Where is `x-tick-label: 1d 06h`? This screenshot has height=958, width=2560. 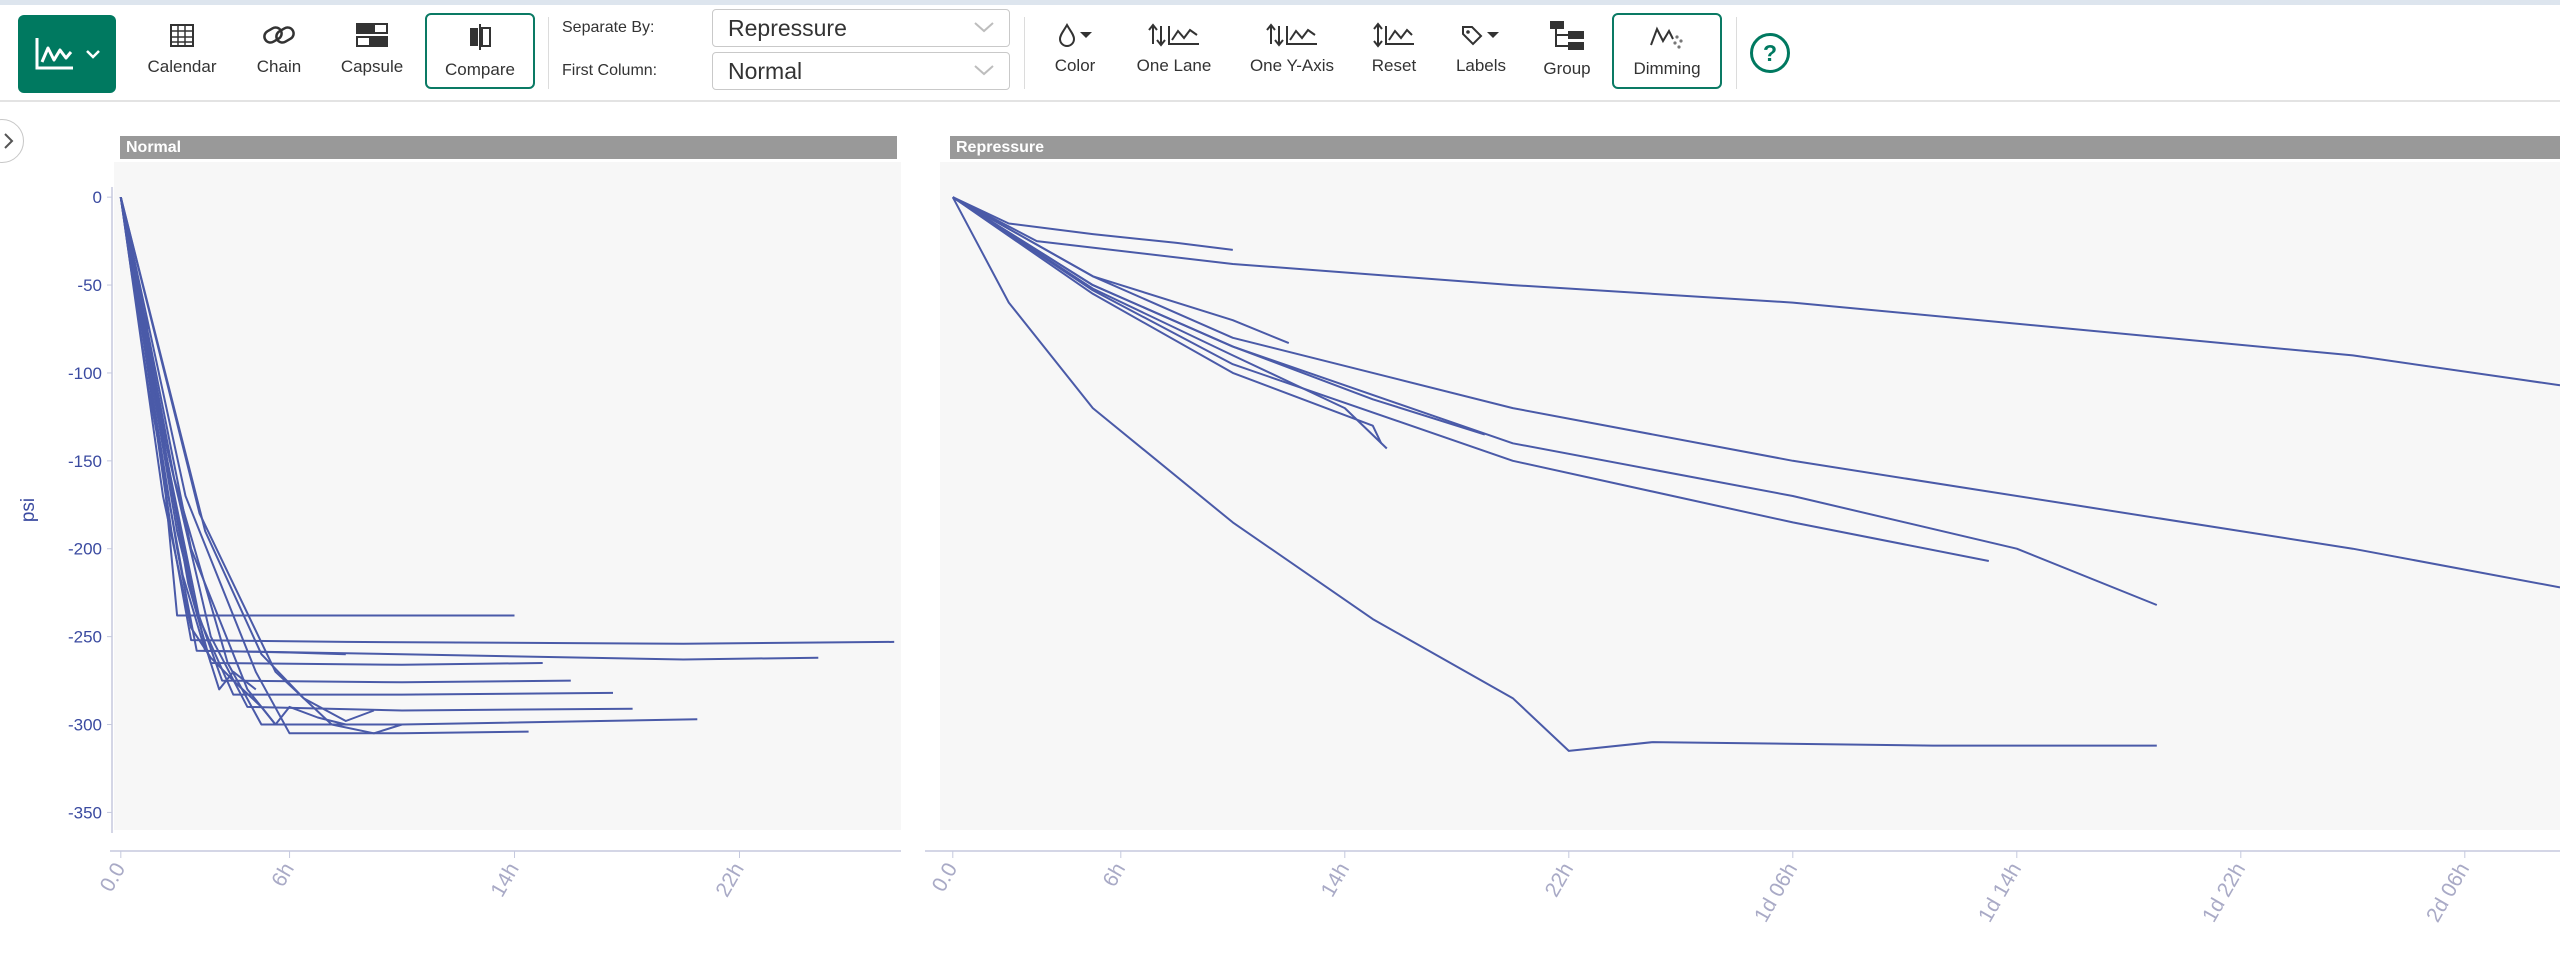 x-tick-label: 1d 06h is located at coordinates (1776, 892).